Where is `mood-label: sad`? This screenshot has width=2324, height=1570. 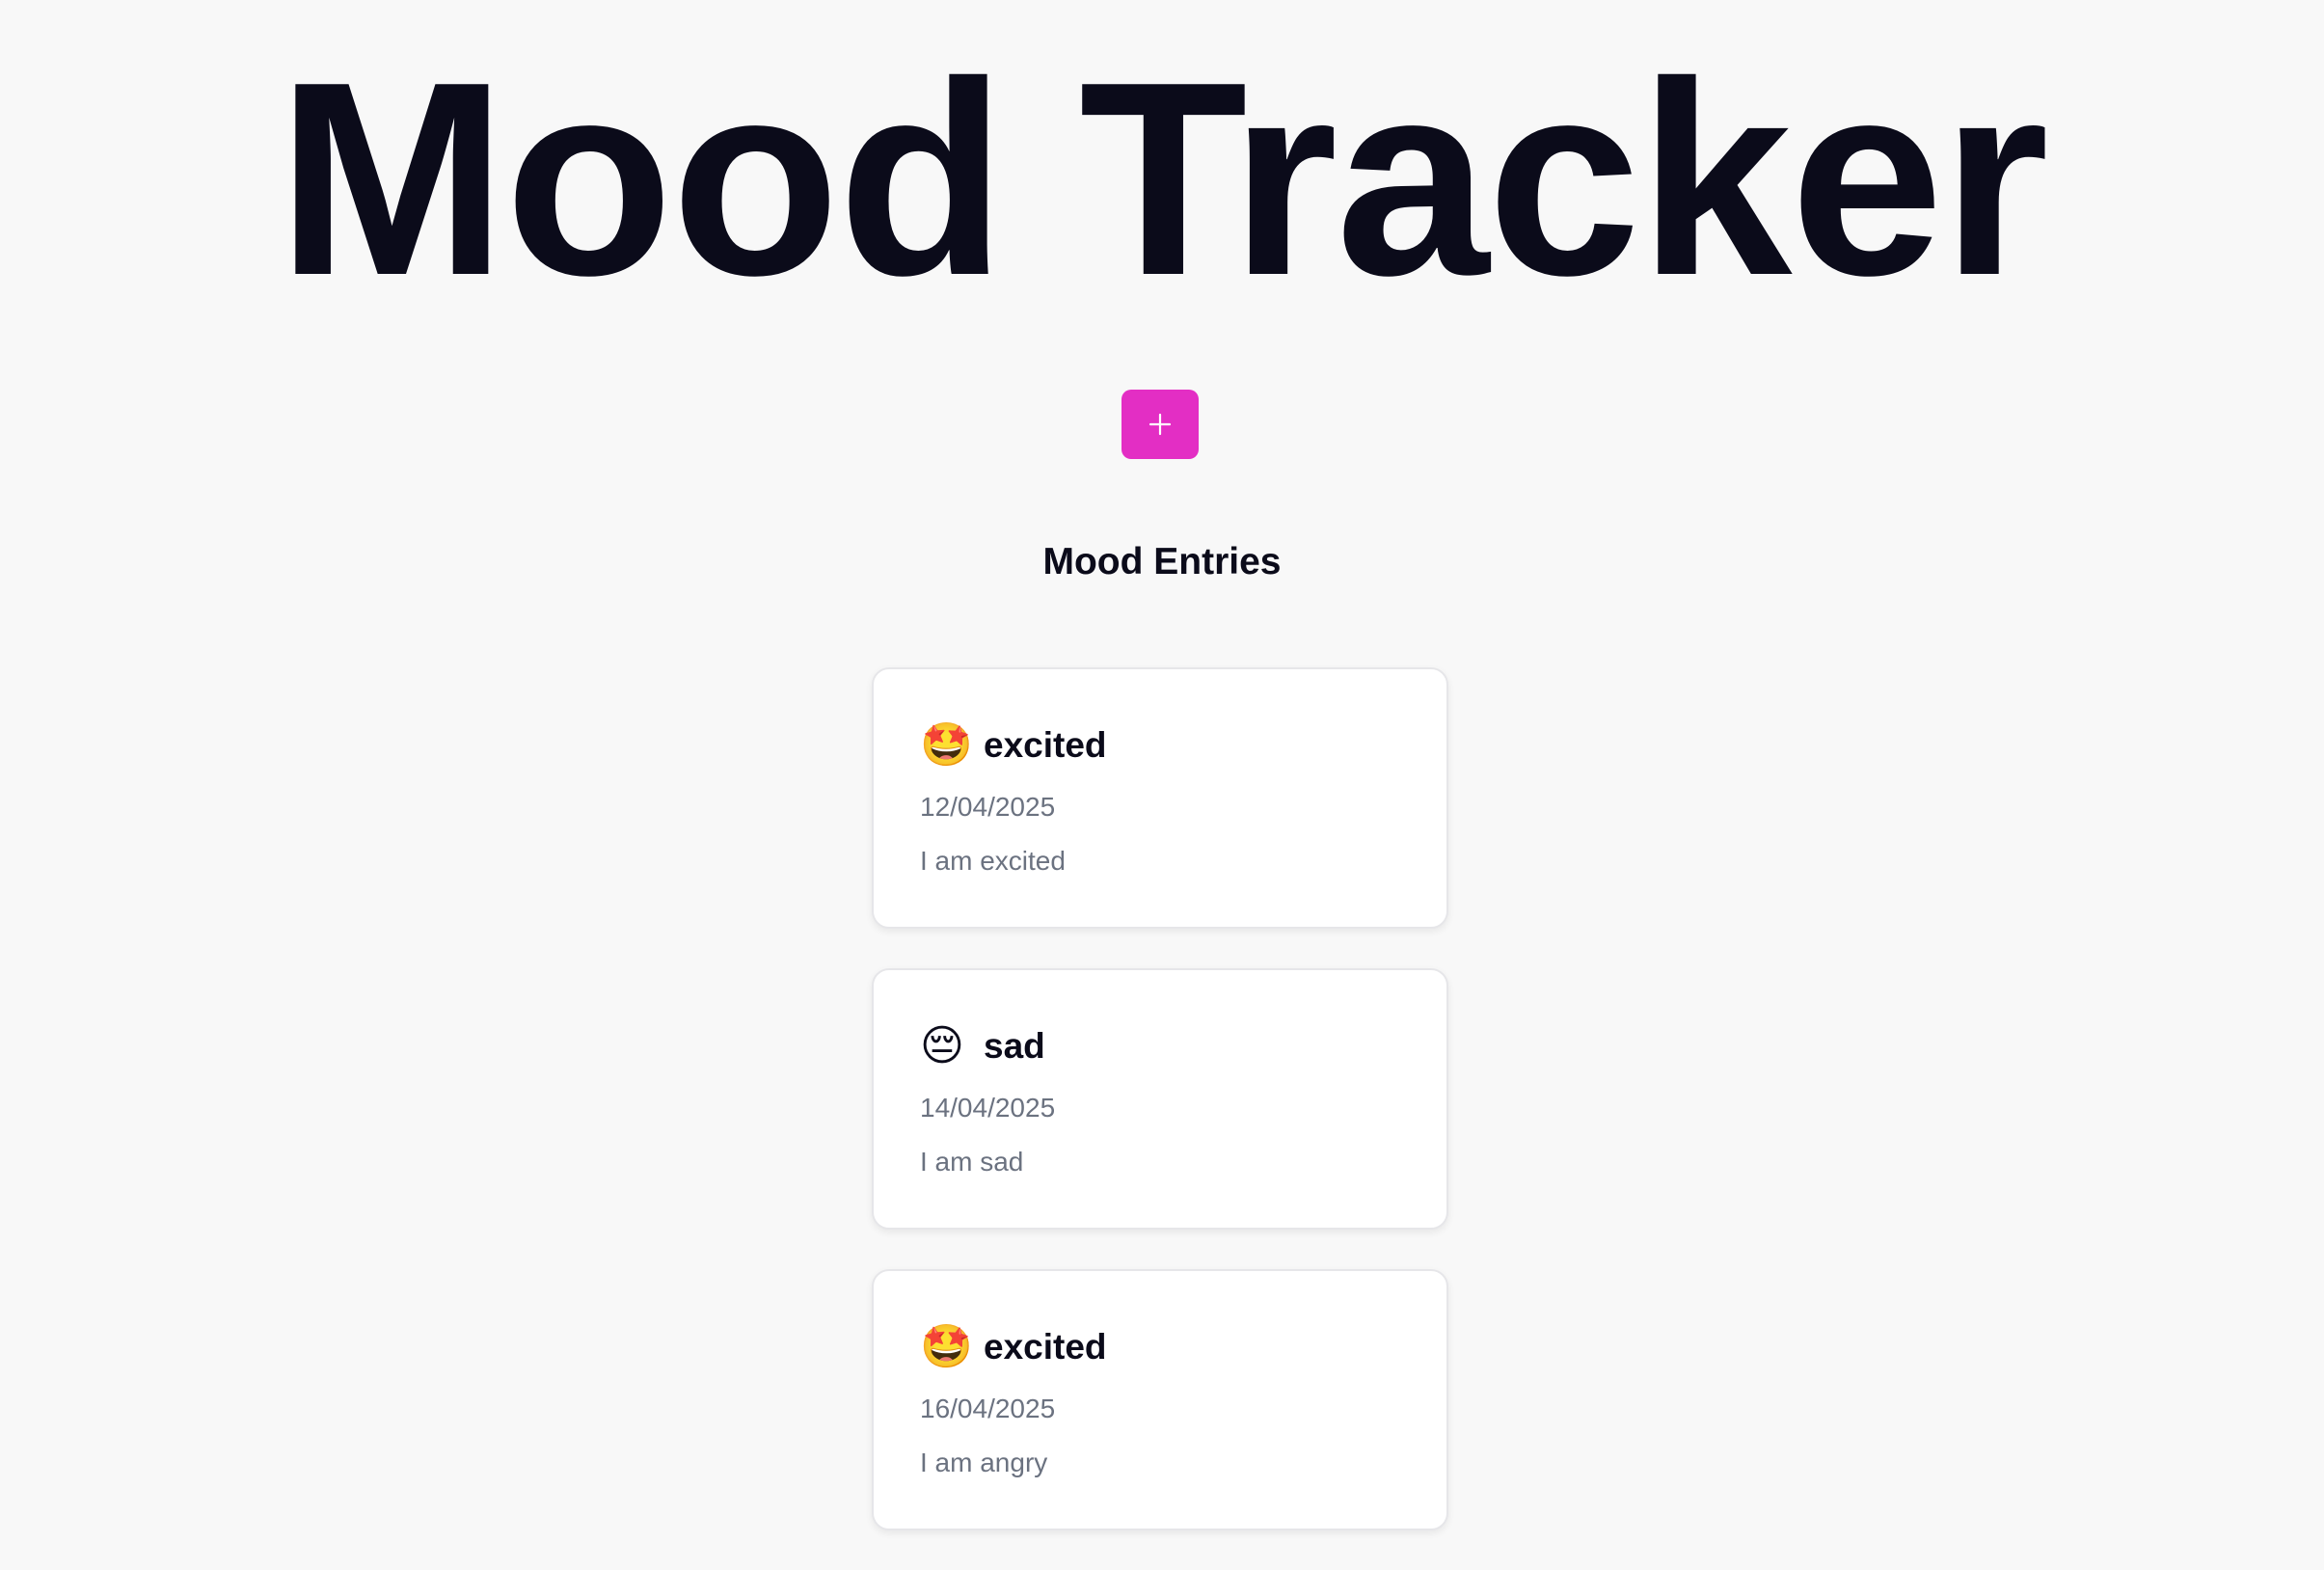
mood-label: sad is located at coordinates (1014, 1046).